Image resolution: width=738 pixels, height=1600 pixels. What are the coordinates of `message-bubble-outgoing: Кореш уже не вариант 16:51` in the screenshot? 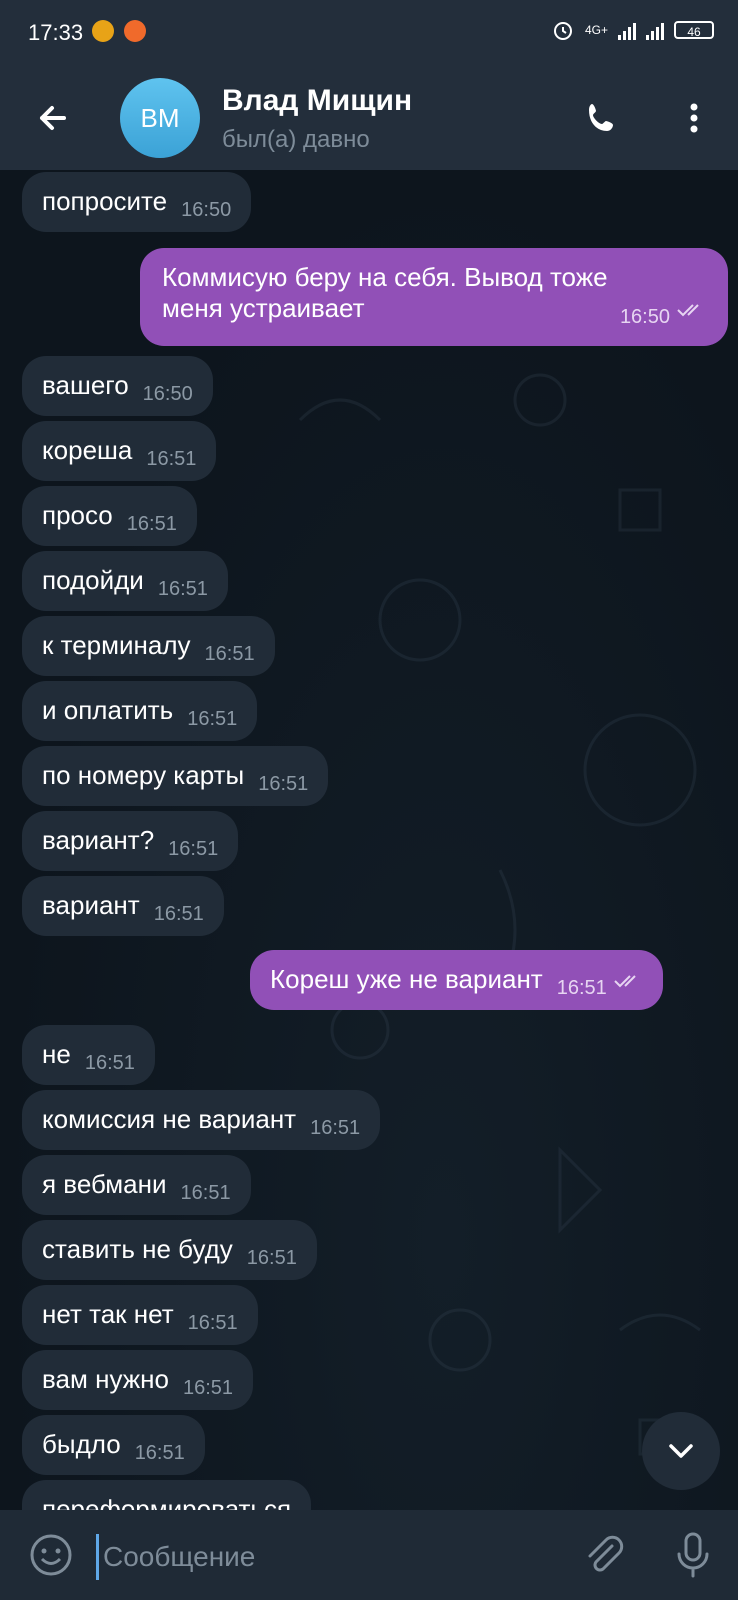 It's located at (456, 980).